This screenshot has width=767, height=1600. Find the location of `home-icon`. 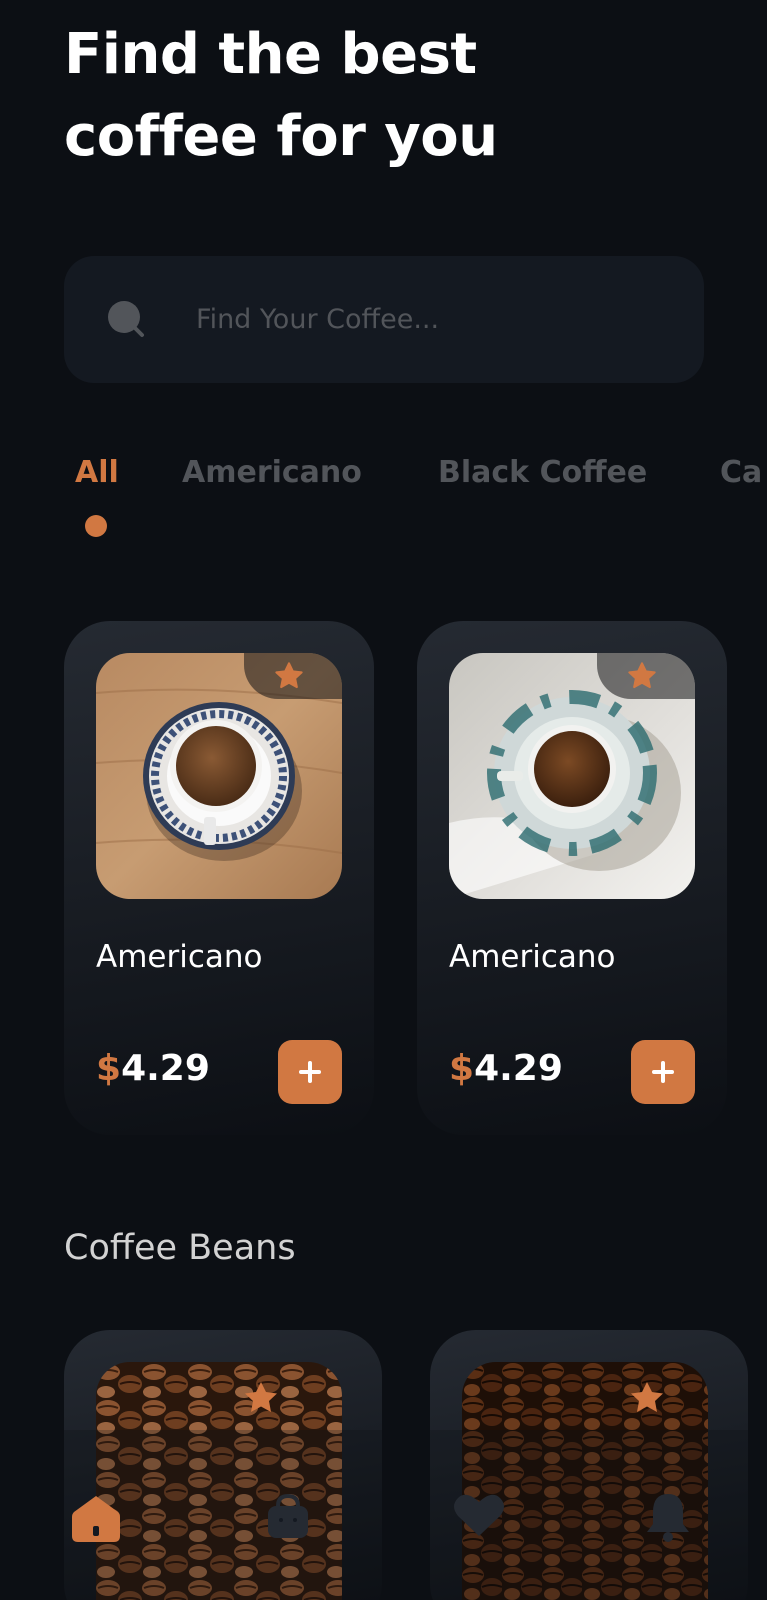

home-icon is located at coordinates (96, 1518).